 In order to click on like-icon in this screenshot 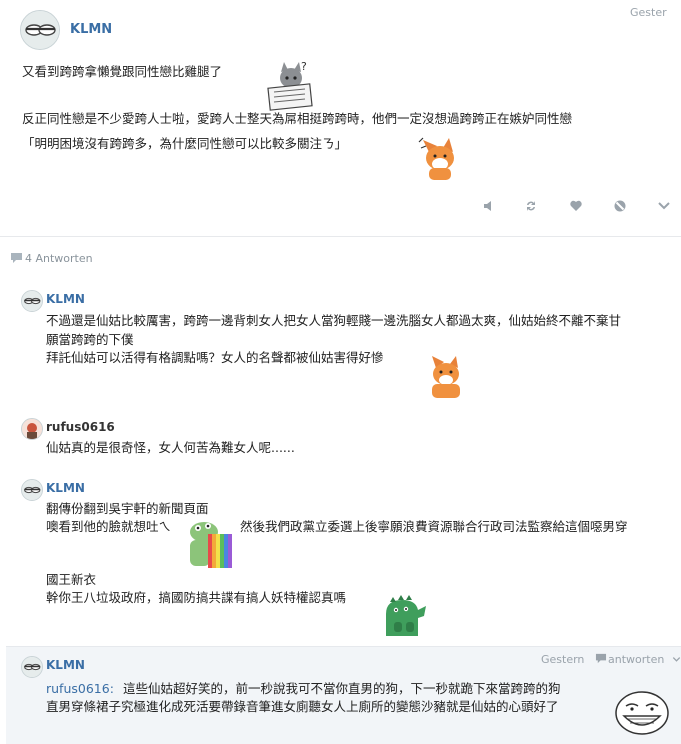, I will do `click(576, 206)`.